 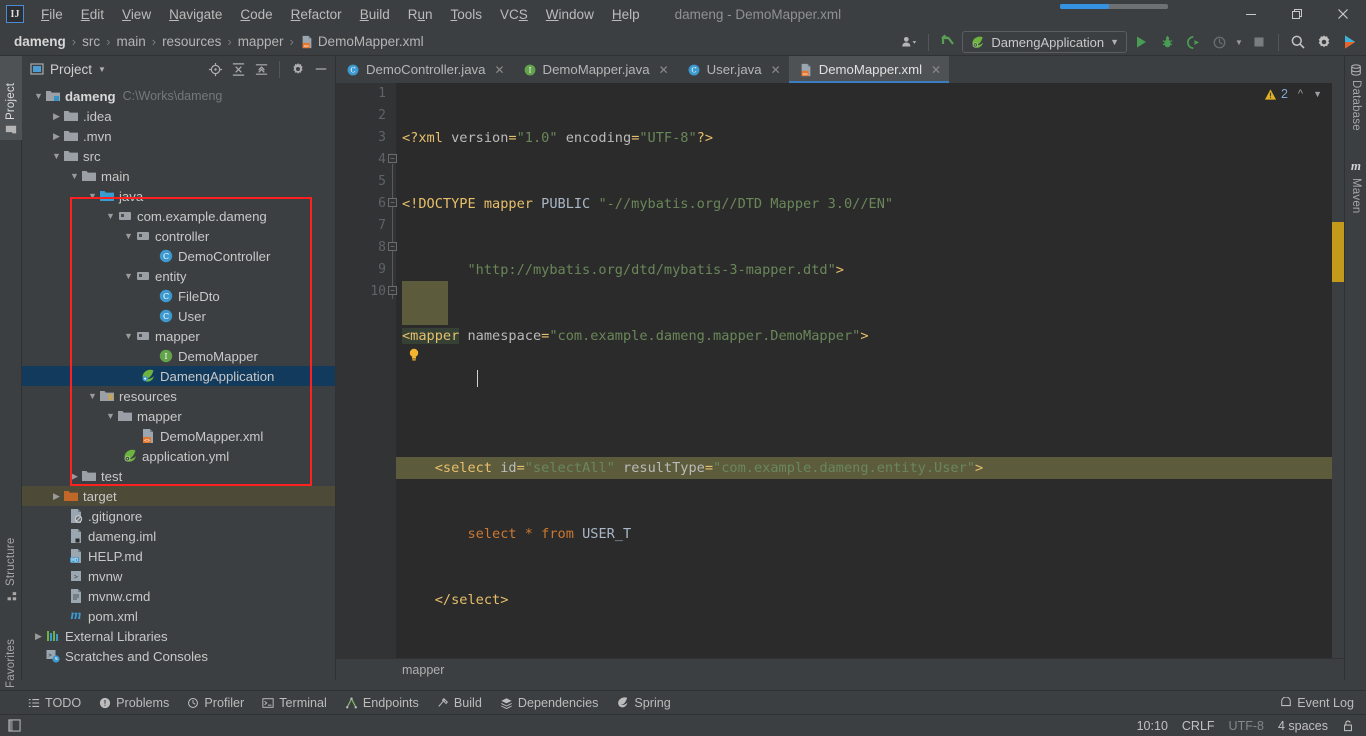 What do you see at coordinates (261, 41) in the screenshot?
I see `breadcrumb-item-mapper: mapper` at bounding box center [261, 41].